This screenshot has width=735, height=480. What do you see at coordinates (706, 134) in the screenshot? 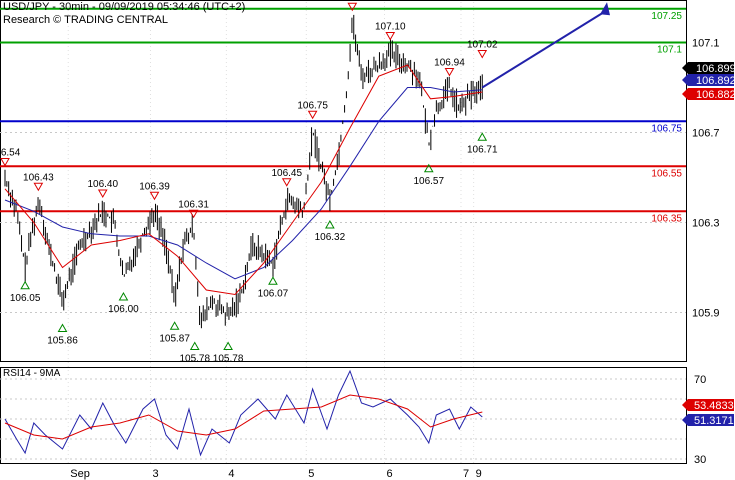
I see `price-axis-tick-label: 106.7` at bounding box center [706, 134].